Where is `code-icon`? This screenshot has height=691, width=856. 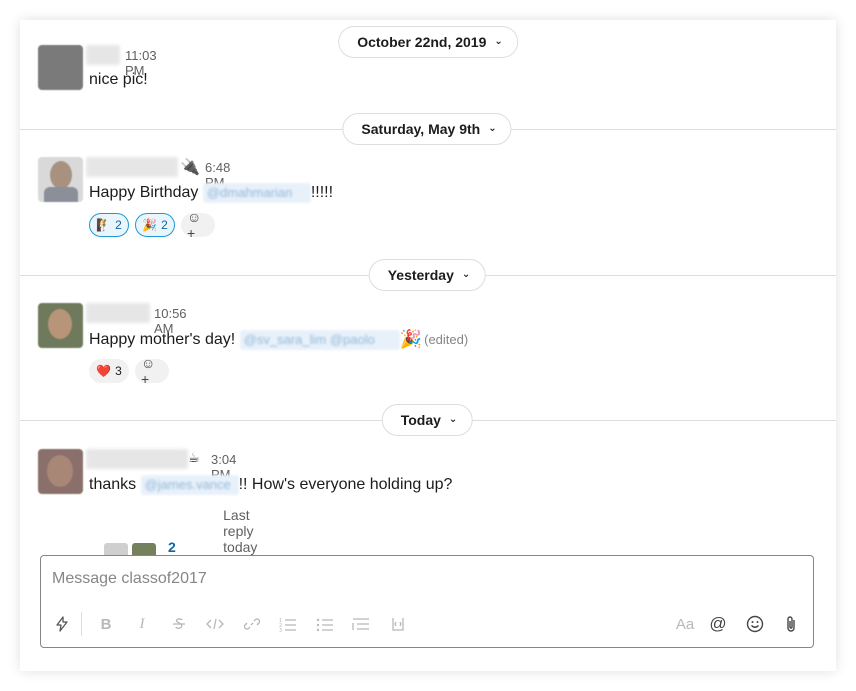 code-icon is located at coordinates (215, 624).